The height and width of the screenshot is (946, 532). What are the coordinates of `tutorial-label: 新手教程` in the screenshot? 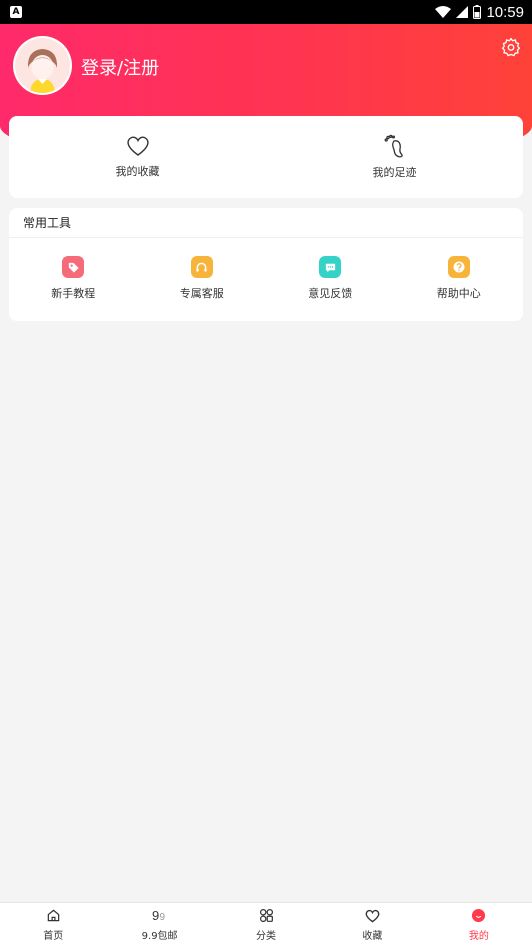 It's located at (73, 293).